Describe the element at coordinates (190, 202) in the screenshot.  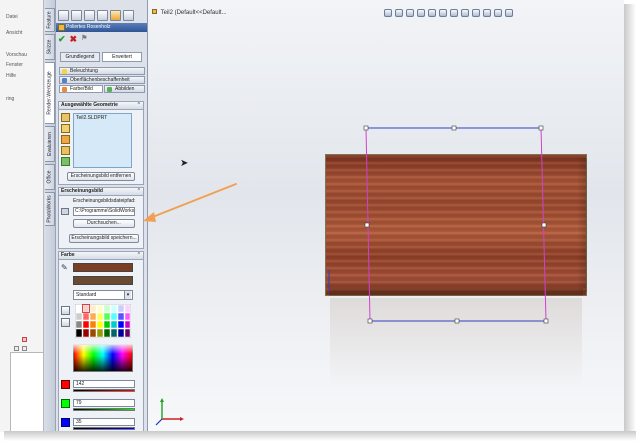
I see `annotation-arrow` at that location.